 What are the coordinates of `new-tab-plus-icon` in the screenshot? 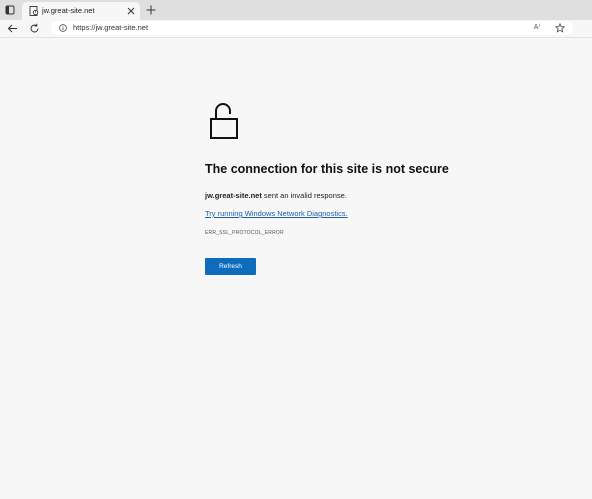 It's located at (151, 10).